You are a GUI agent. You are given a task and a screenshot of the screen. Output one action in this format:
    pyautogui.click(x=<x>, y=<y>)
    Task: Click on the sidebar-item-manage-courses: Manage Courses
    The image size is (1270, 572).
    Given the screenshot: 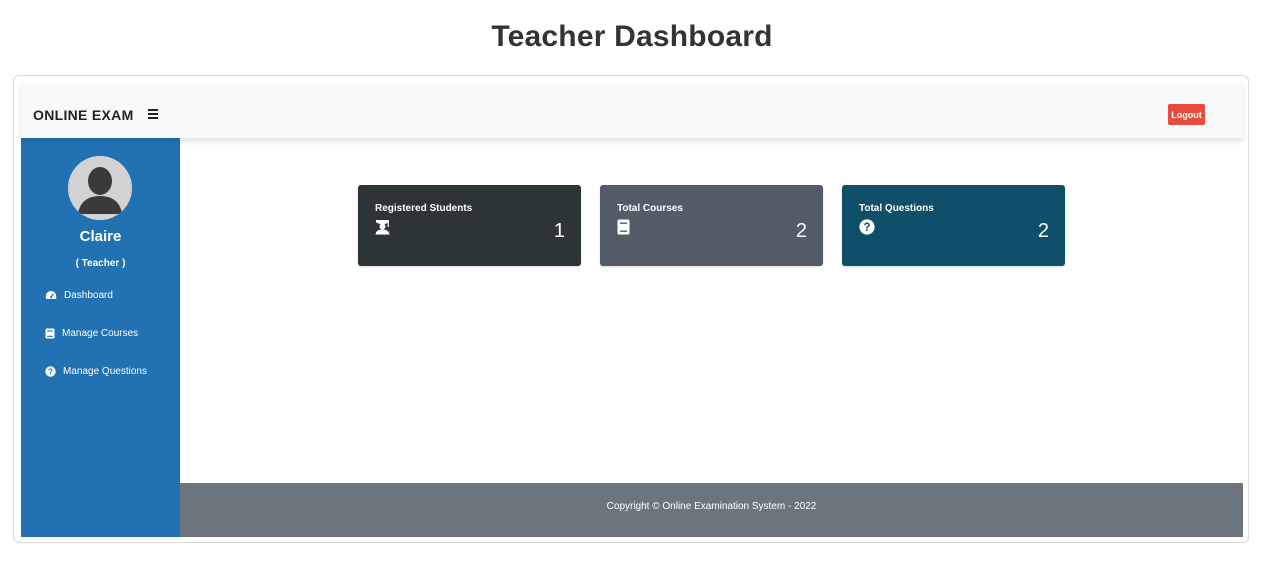 What is the action you would take?
    pyautogui.click(x=91, y=333)
    